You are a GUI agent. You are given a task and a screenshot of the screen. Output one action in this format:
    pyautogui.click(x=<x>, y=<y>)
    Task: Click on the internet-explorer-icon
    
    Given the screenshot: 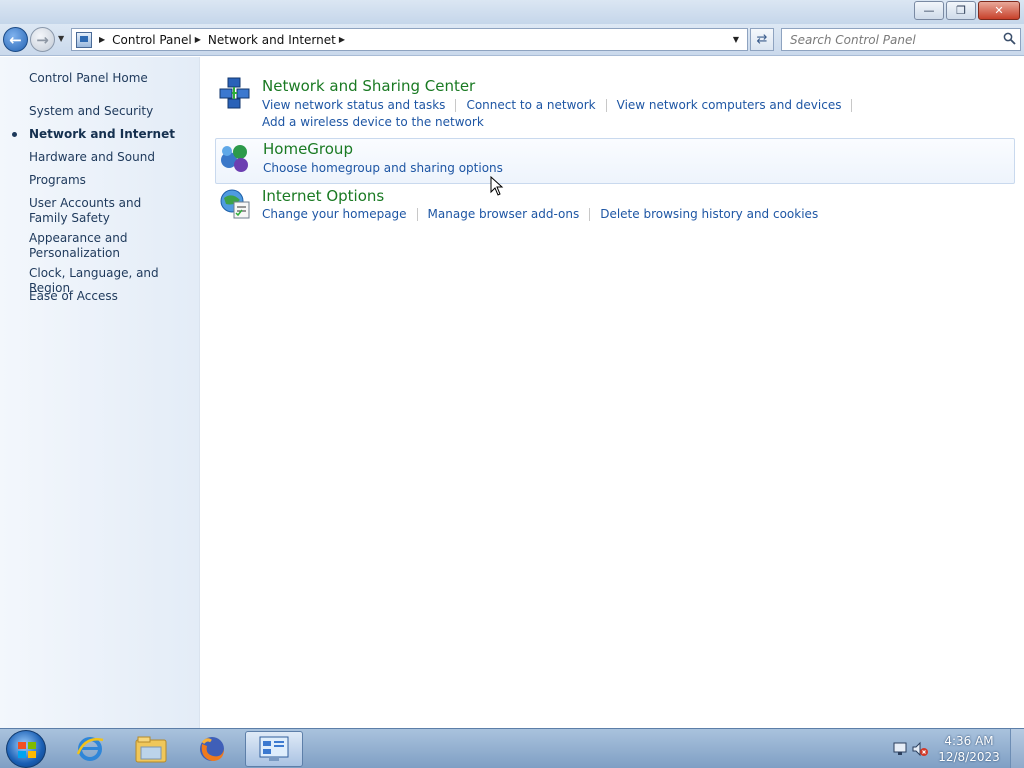 What is the action you would take?
    pyautogui.click(x=90, y=749)
    